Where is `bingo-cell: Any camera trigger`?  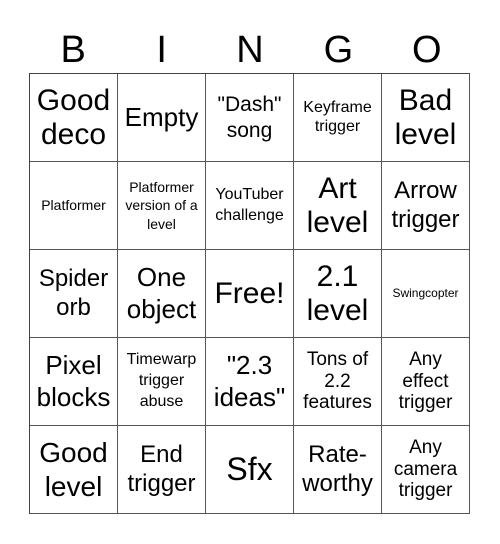
bingo-cell: Any camera trigger is located at coordinates (426, 470).